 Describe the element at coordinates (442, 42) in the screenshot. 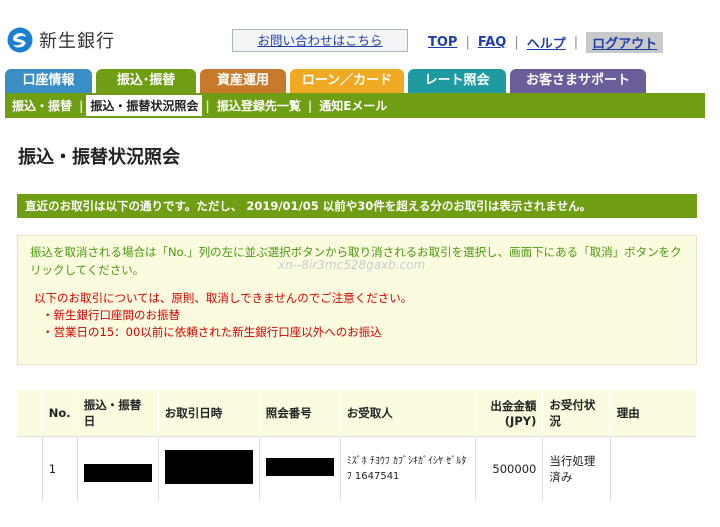

I see `top-link: TOP` at that location.